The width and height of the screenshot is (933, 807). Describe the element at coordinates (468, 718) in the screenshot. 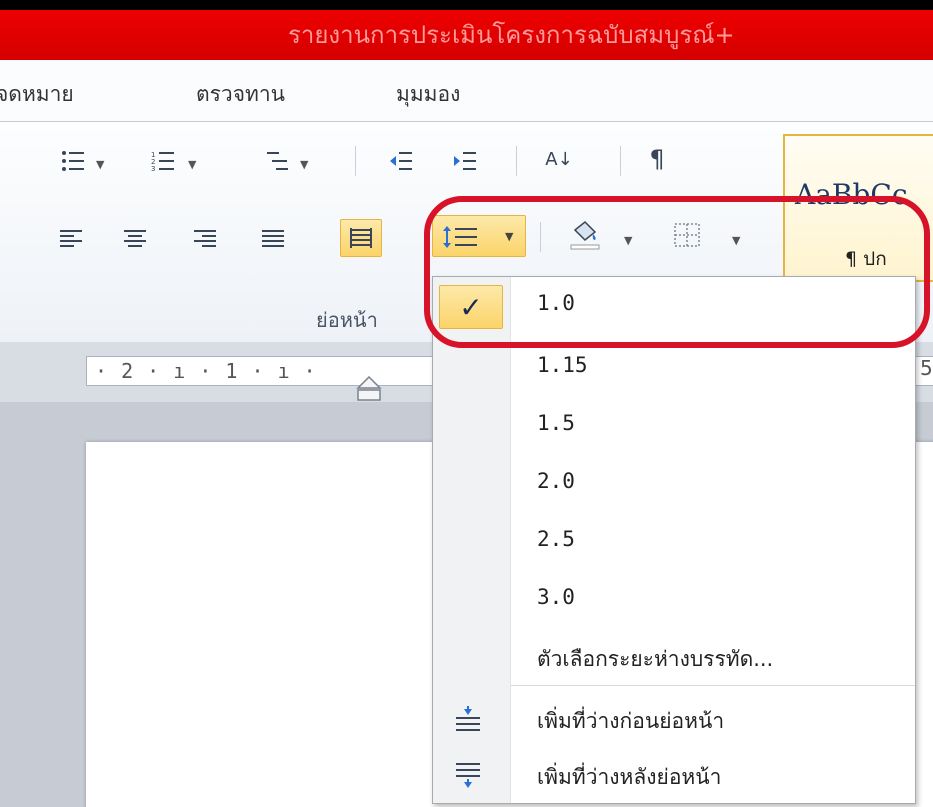

I see `space-before-icon` at that location.